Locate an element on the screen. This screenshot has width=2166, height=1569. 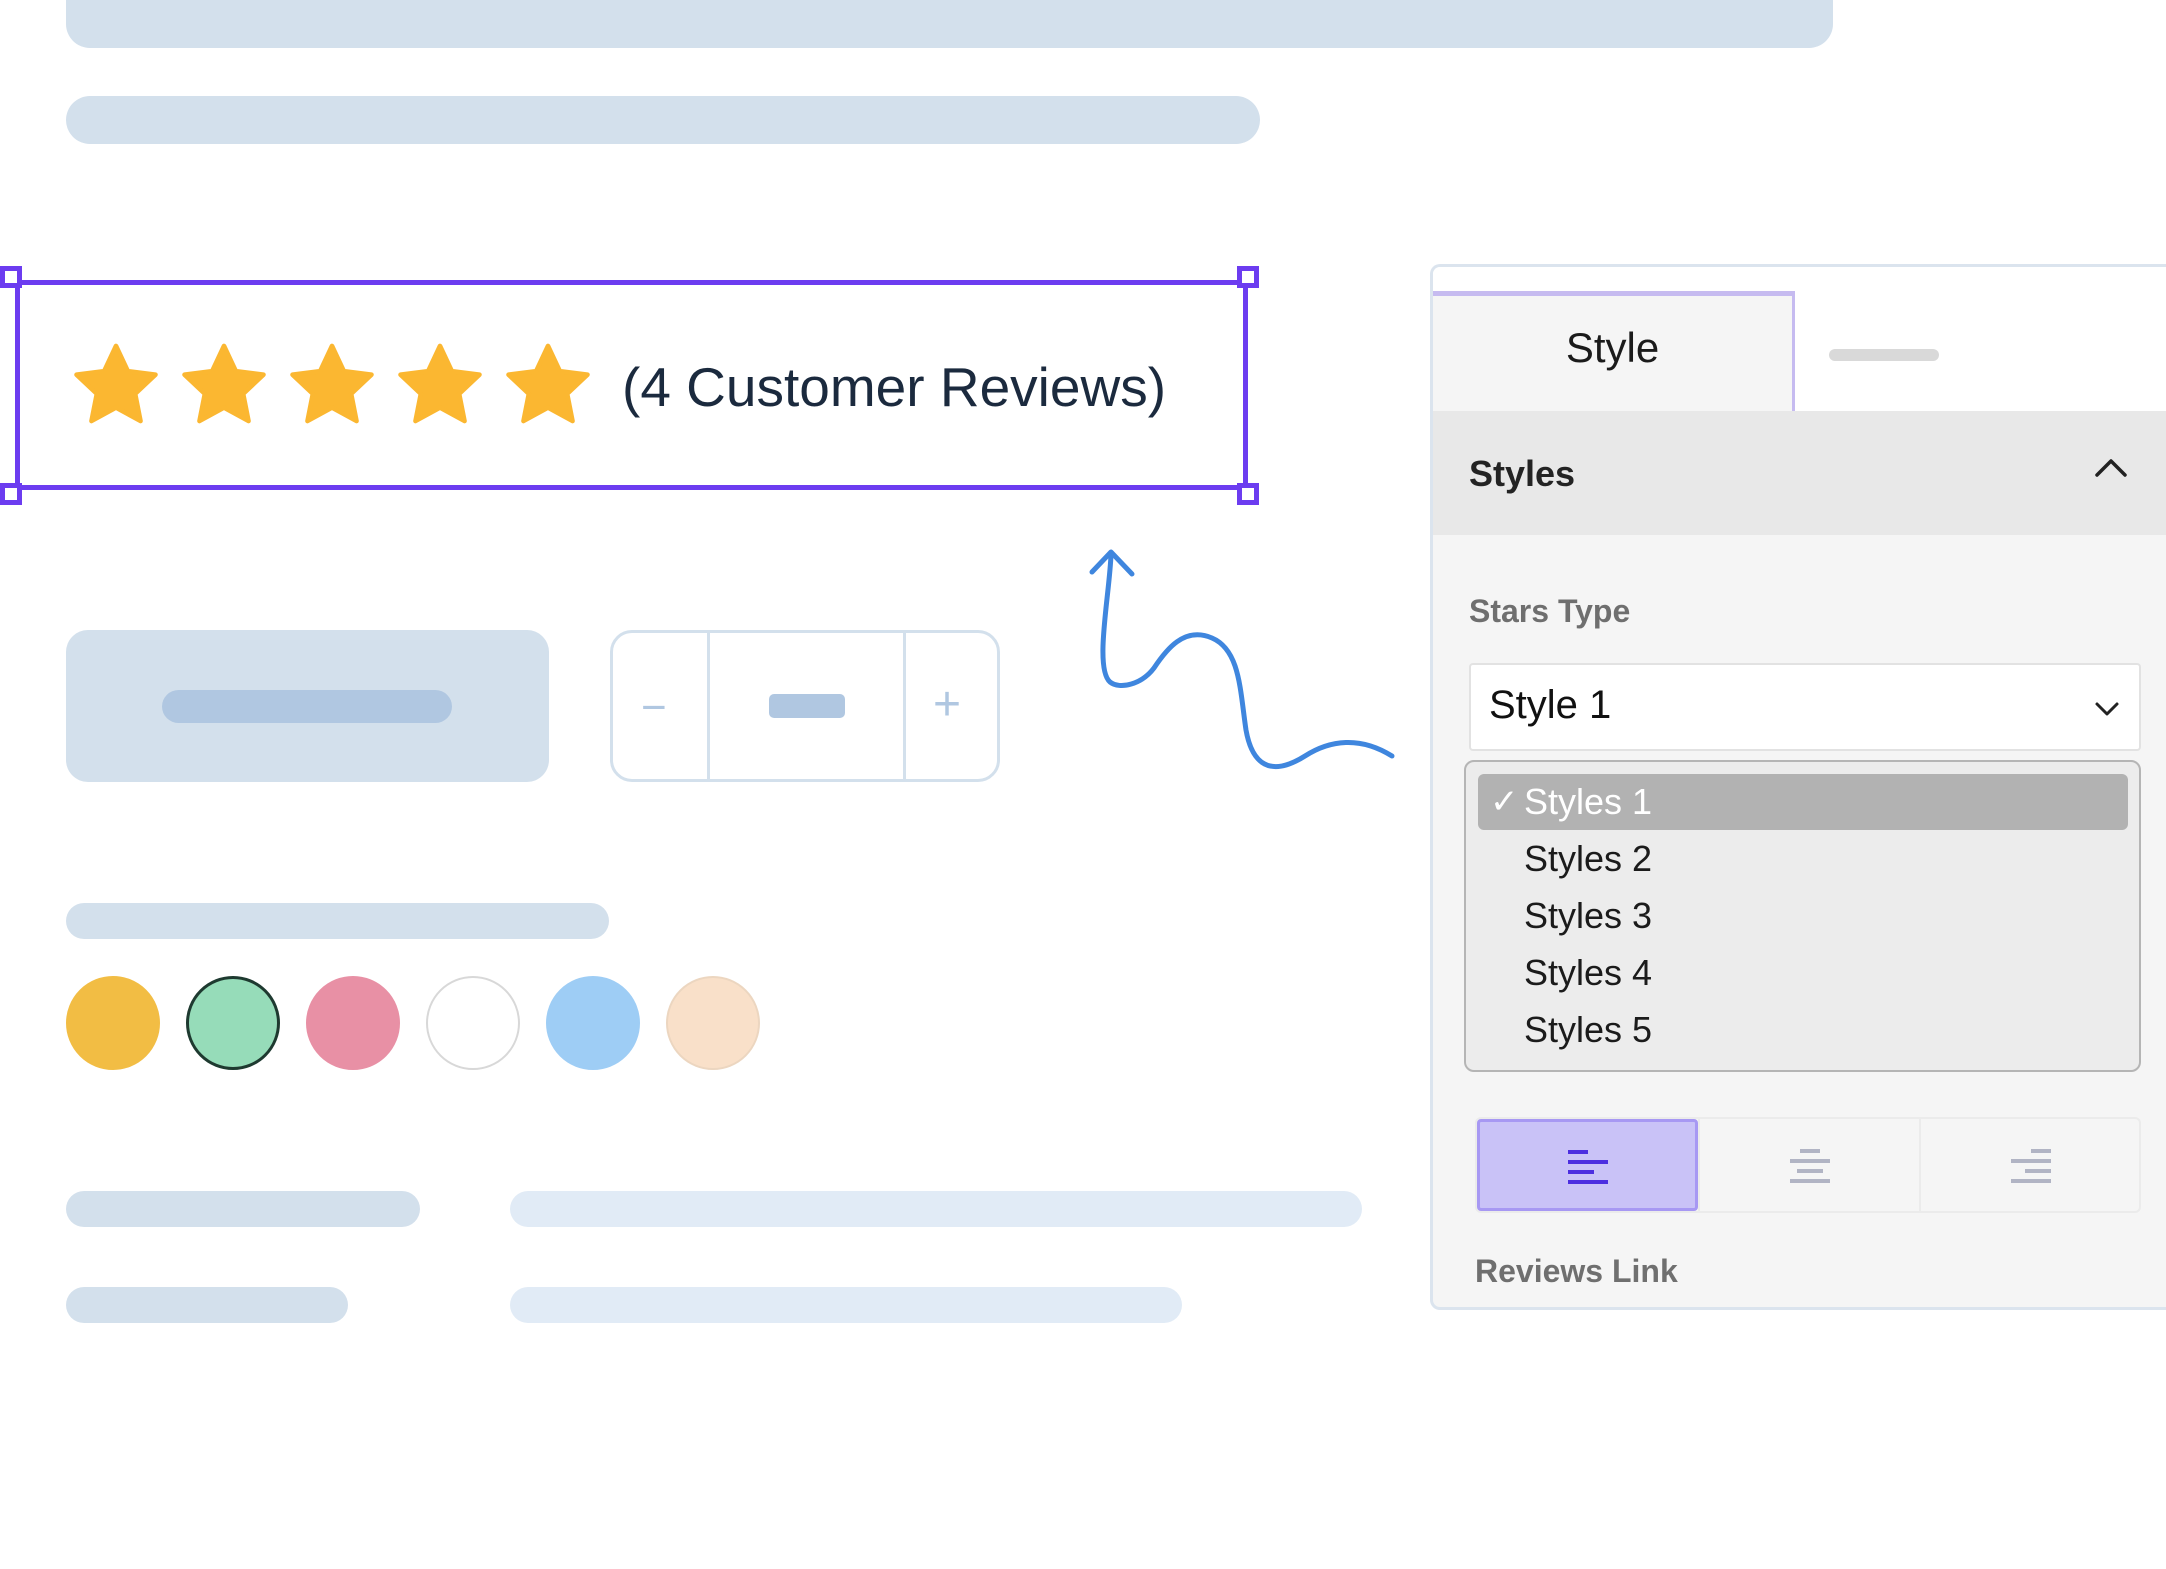
dropdown-option: Styles 1 is located at coordinates (1588, 802).